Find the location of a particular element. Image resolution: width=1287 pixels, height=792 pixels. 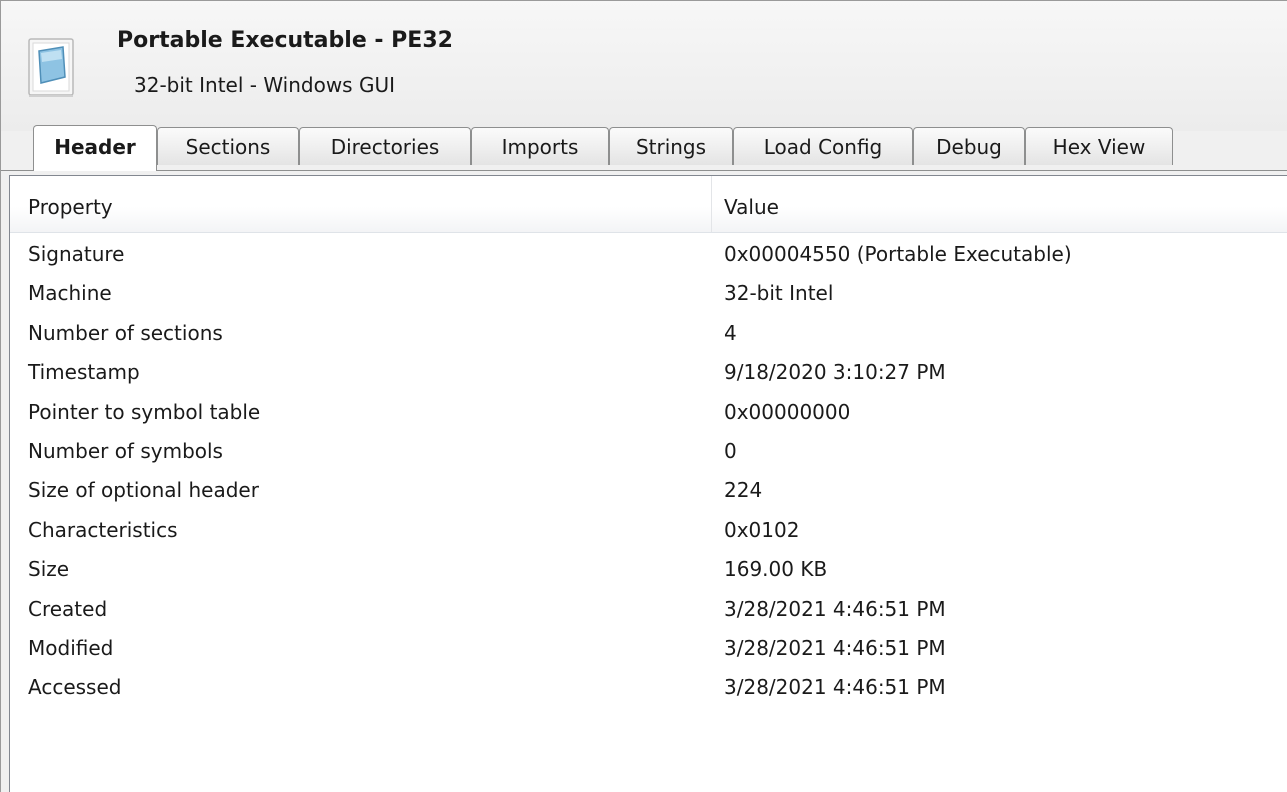

column-divider is located at coordinates (711, 204).